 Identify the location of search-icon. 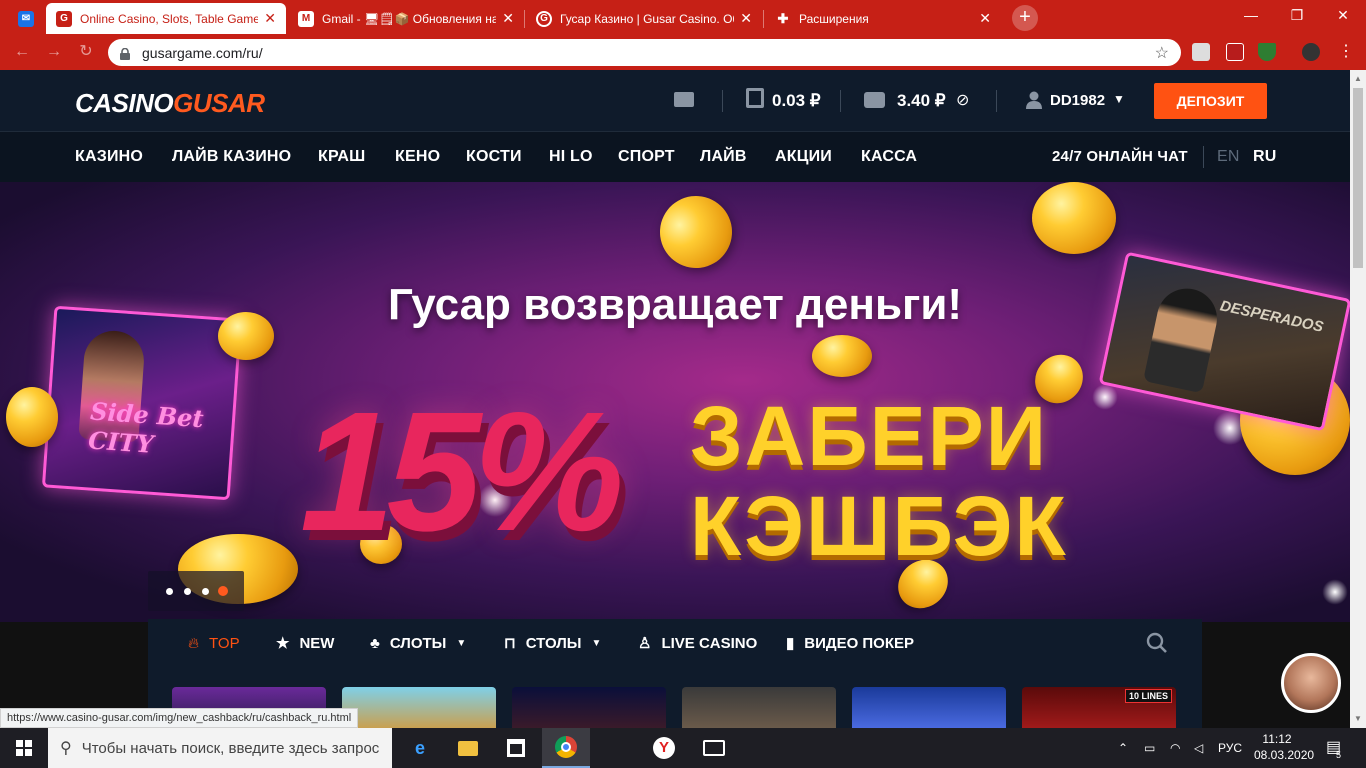
(1157, 643).